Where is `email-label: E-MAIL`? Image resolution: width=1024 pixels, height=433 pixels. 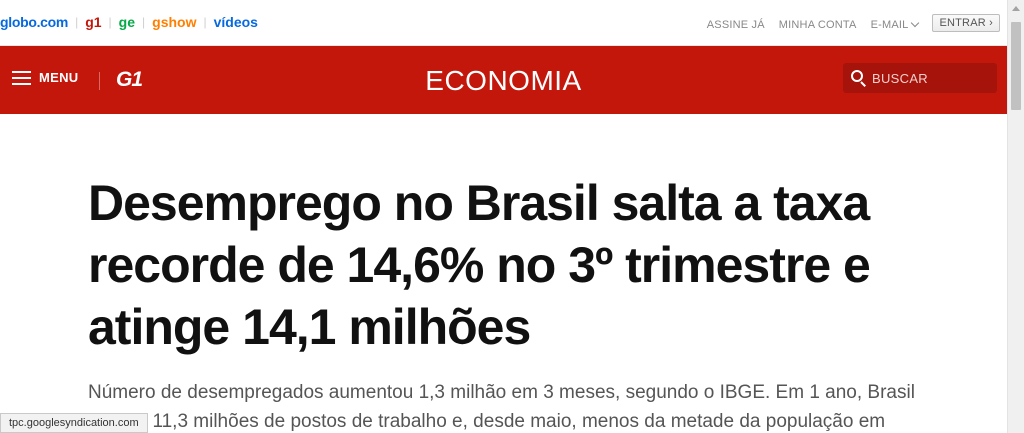 email-label: E-MAIL is located at coordinates (889, 25).